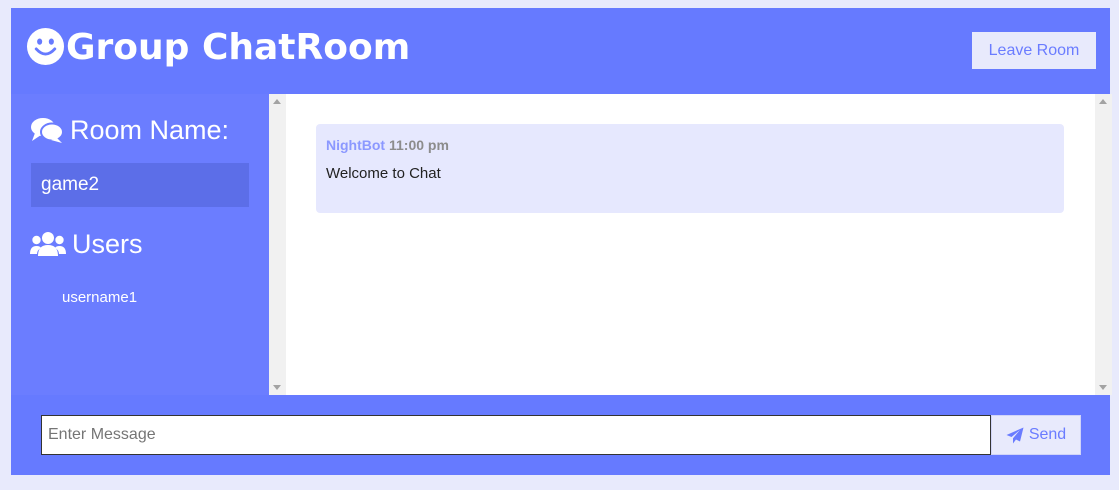  What do you see at coordinates (277, 244) in the screenshot?
I see `sidebar-scrollbar` at bounding box center [277, 244].